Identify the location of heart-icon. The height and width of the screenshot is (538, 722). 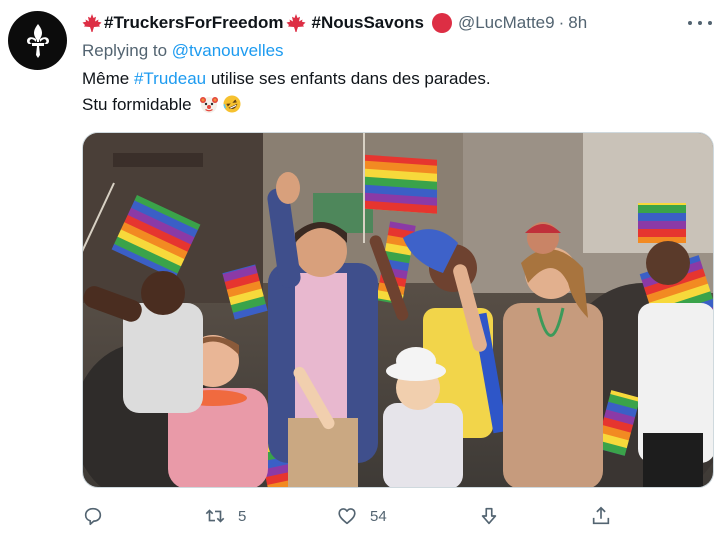
(347, 516).